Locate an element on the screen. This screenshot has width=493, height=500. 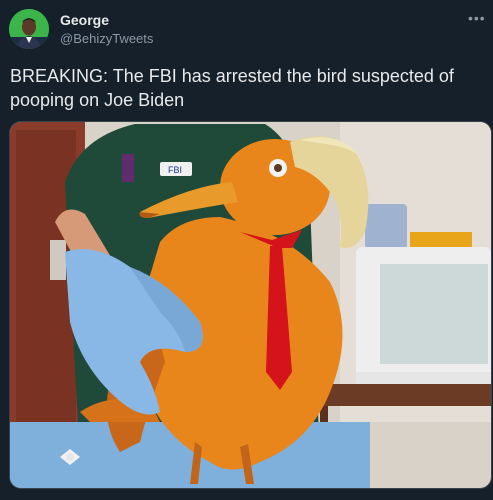
avatar-image is located at coordinates (29, 29).